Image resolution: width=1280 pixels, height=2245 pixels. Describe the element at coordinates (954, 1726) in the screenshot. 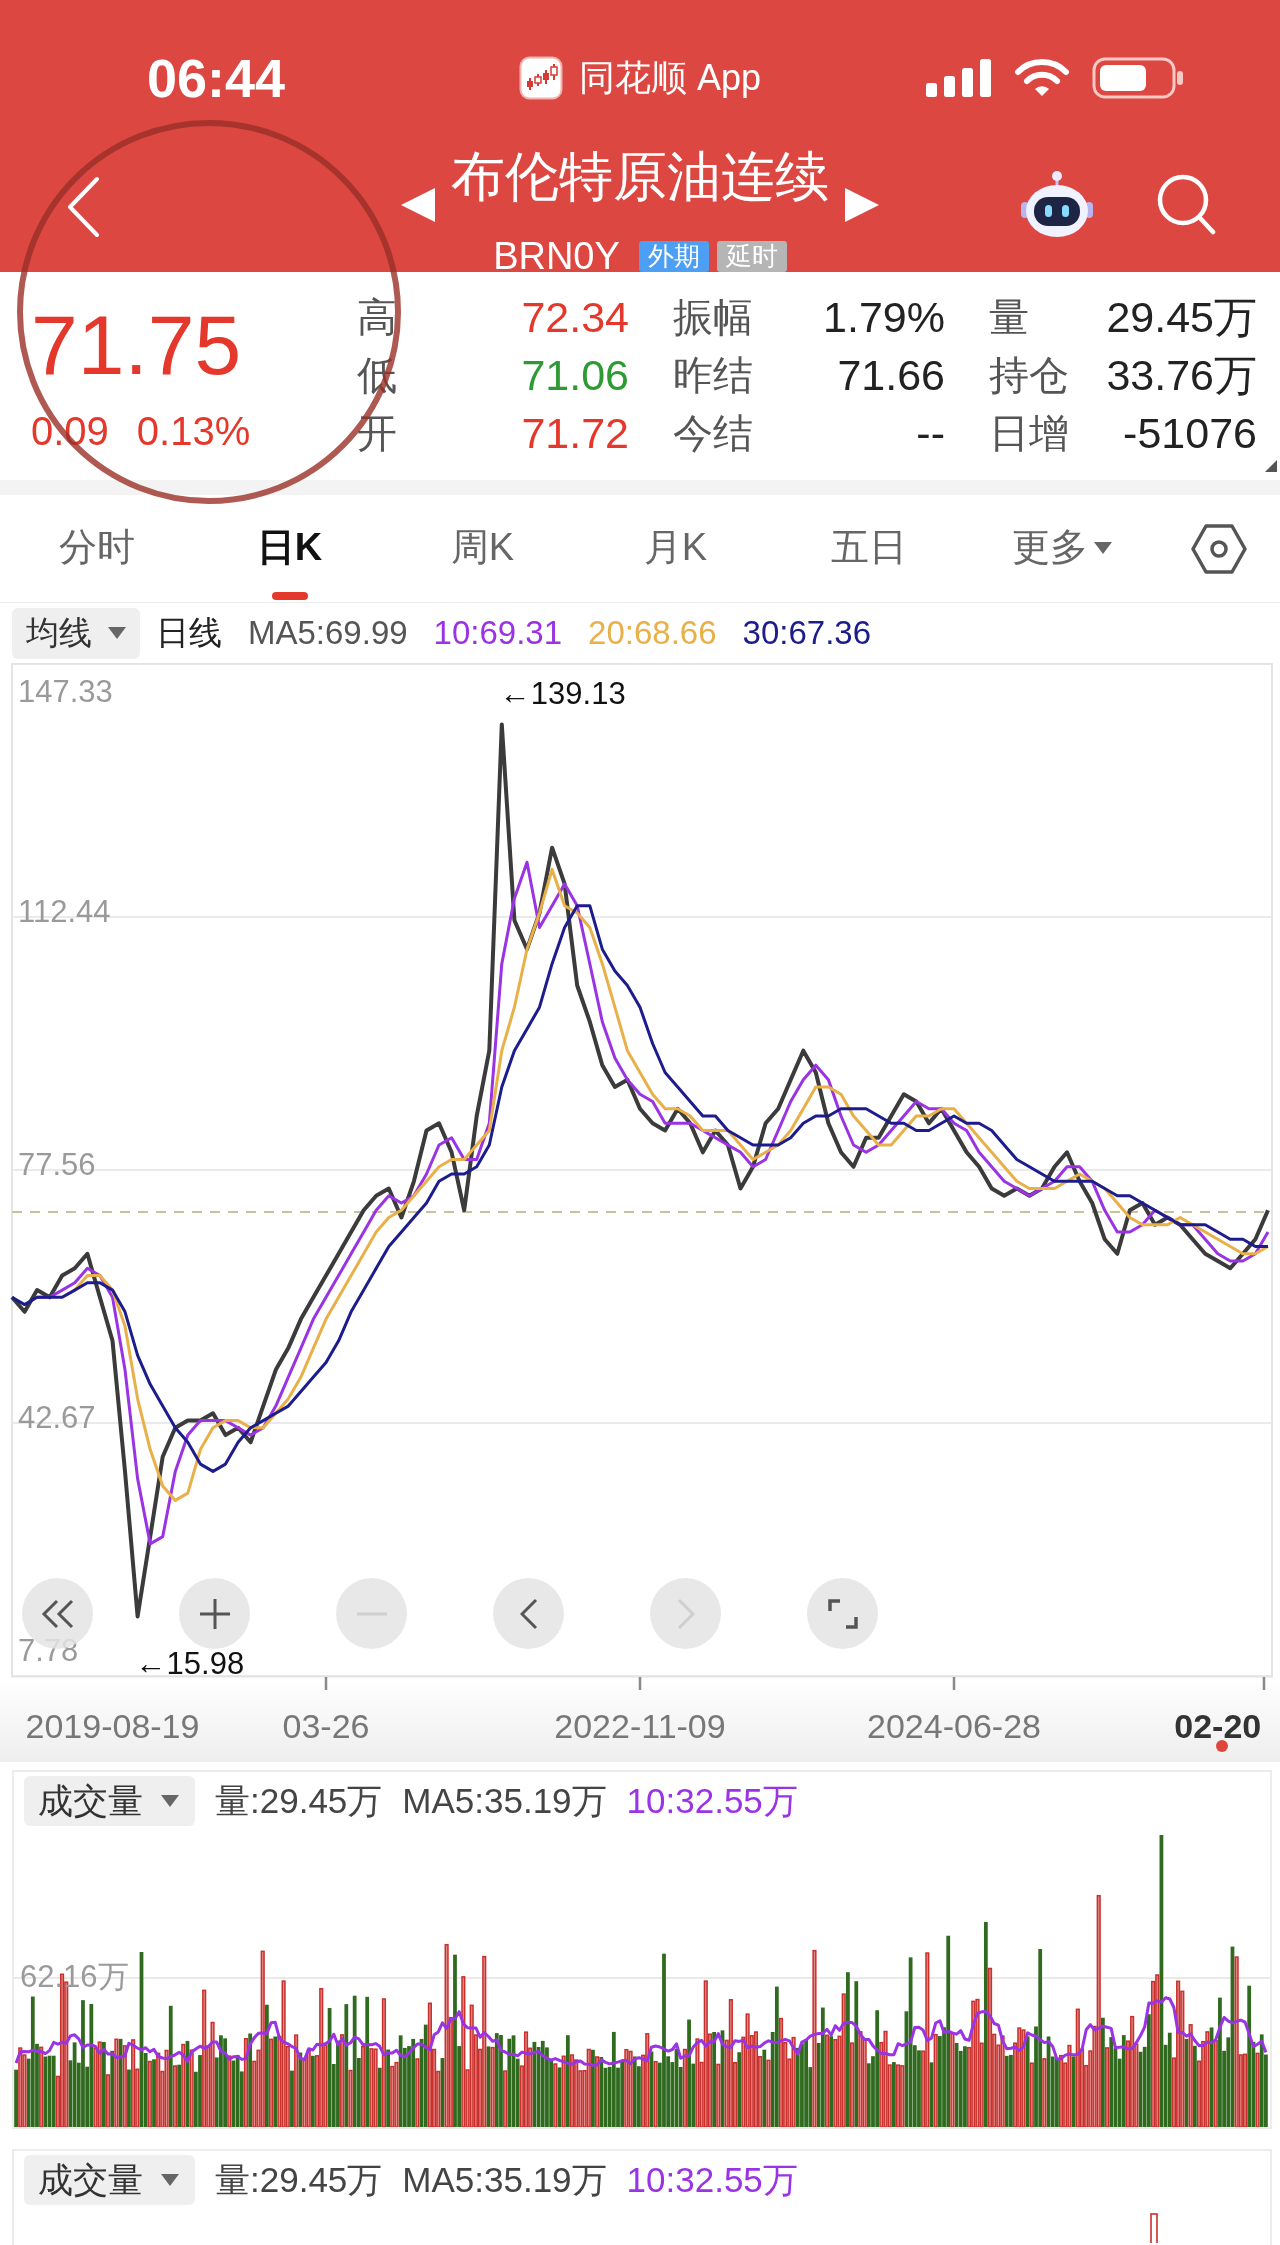

I see `axis-label: 2024-06-28` at that location.